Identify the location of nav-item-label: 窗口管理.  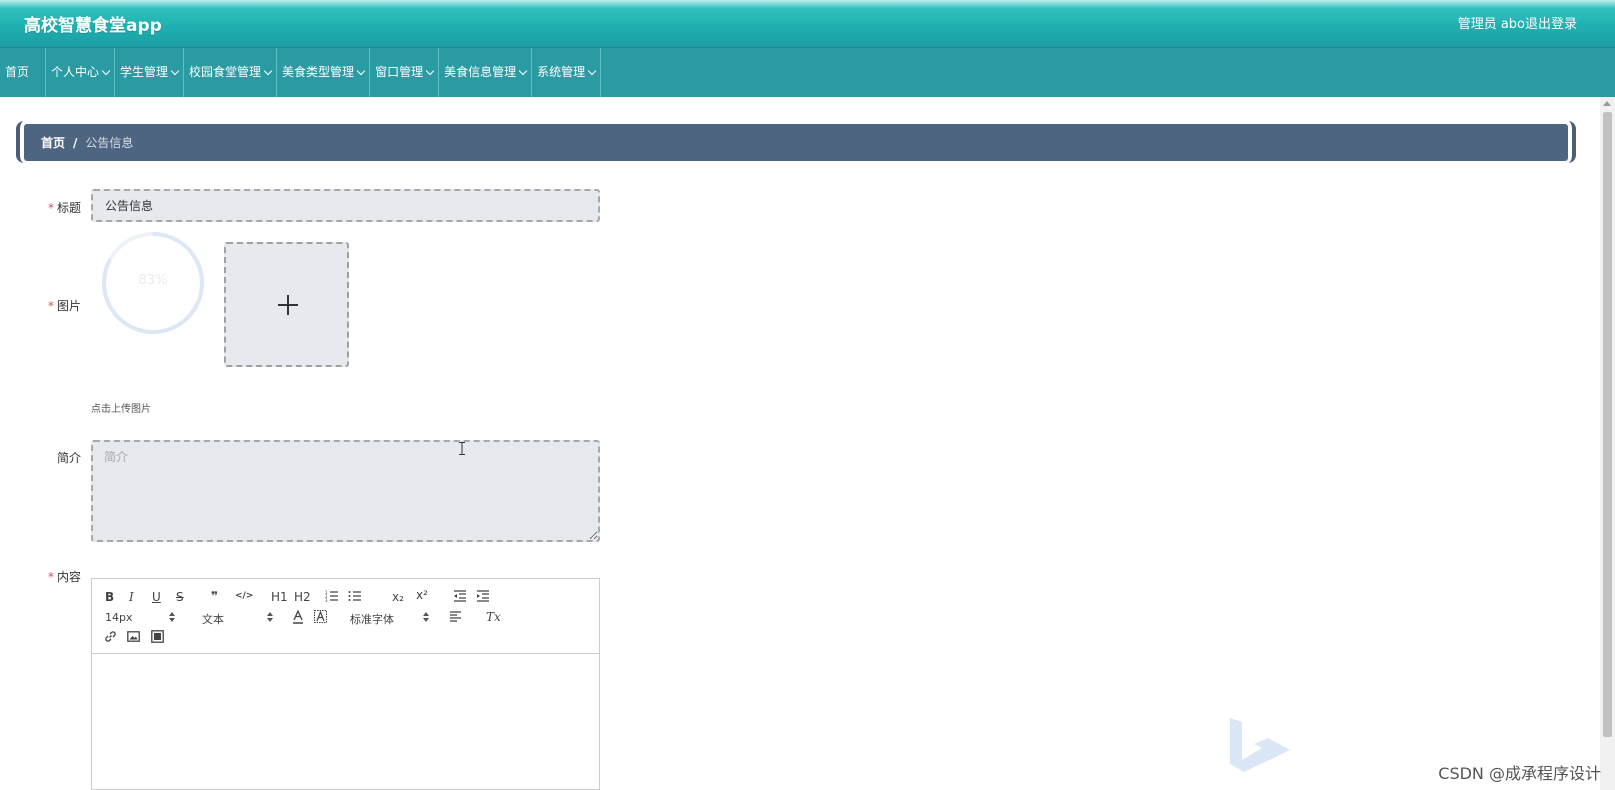
(399, 72).